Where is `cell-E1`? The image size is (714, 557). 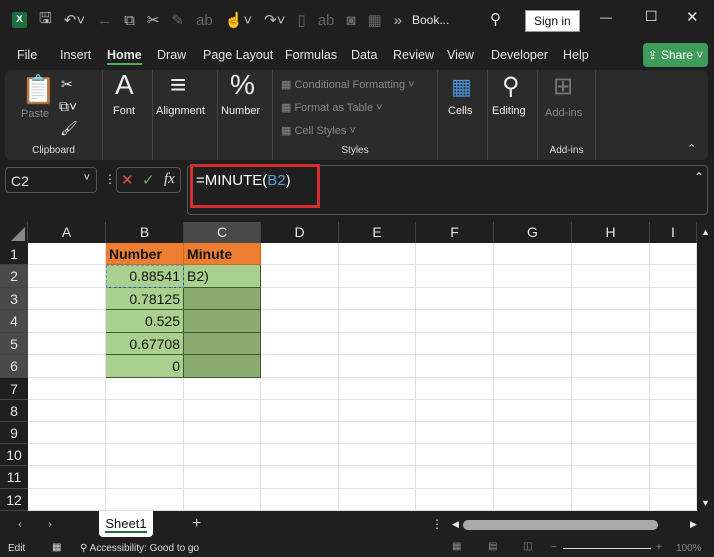
cell-E1 is located at coordinates (377, 254).